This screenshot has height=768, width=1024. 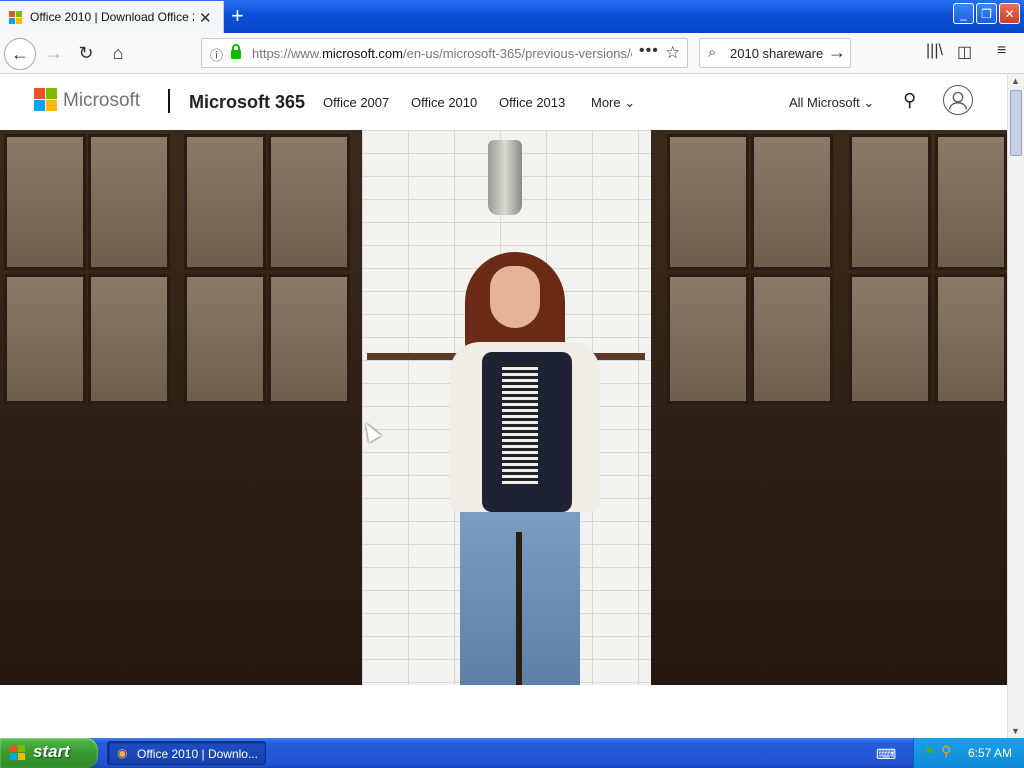 I want to click on tab-title: Office 2010 | Download Office 2010, so click(x=112, y=17).